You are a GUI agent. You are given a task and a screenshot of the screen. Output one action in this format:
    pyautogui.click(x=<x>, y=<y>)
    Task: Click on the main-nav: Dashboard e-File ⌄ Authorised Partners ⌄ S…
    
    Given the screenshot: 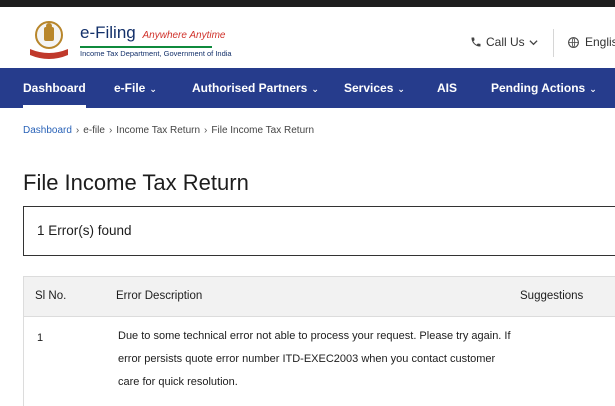 What is the action you would take?
    pyautogui.click(x=307, y=88)
    